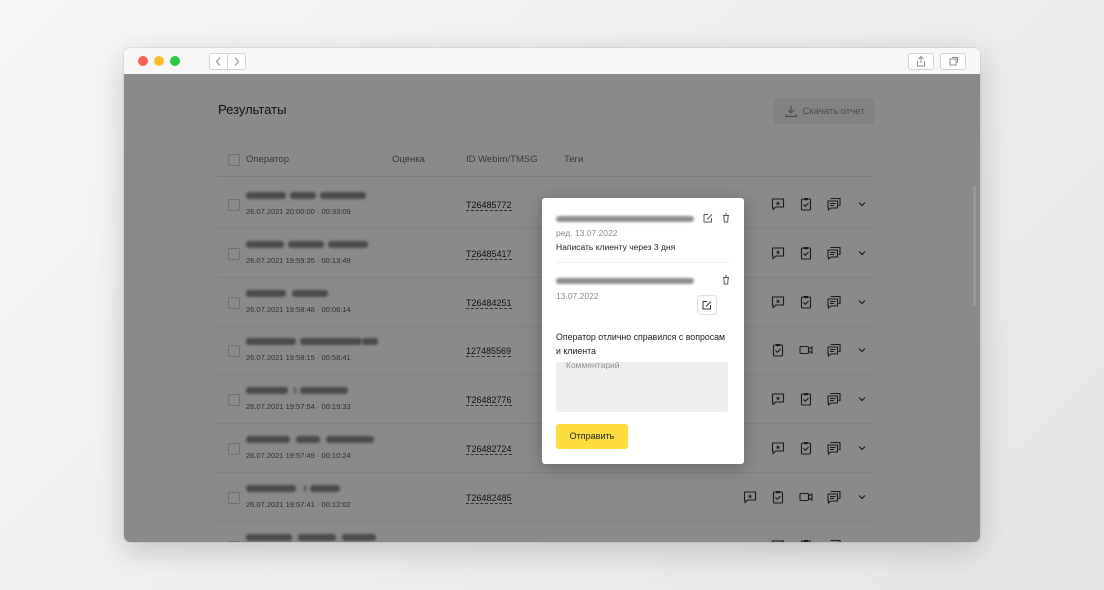  I want to click on edit-comment-button, so click(707, 305).